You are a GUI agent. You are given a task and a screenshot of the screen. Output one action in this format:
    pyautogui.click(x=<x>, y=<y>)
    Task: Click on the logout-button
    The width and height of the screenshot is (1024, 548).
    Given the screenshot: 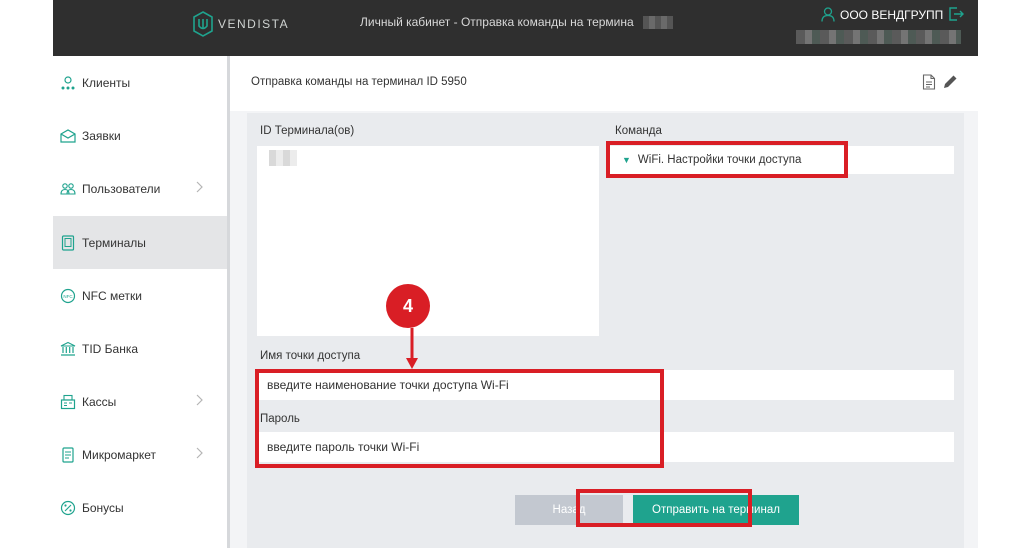 What is the action you would take?
    pyautogui.click(x=956, y=16)
    